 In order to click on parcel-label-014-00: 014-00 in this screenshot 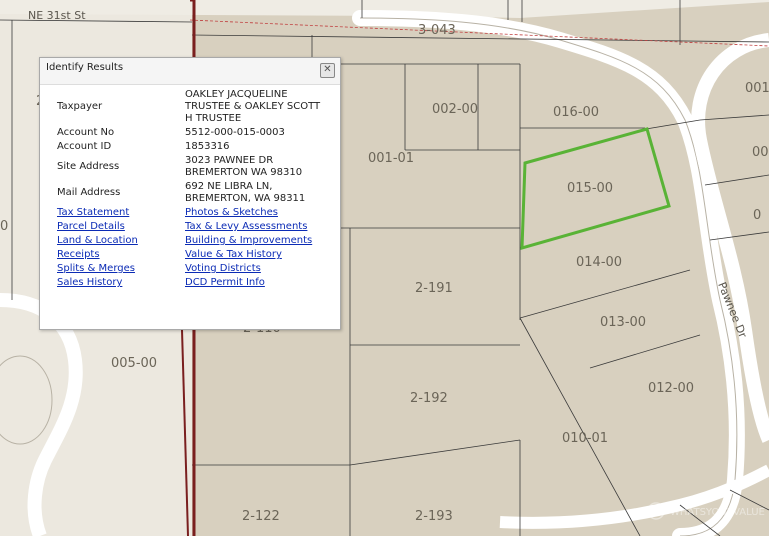, I will do `click(599, 262)`.